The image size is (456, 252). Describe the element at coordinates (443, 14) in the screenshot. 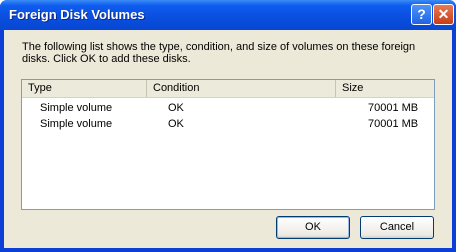

I see `close-icon: ✕` at that location.